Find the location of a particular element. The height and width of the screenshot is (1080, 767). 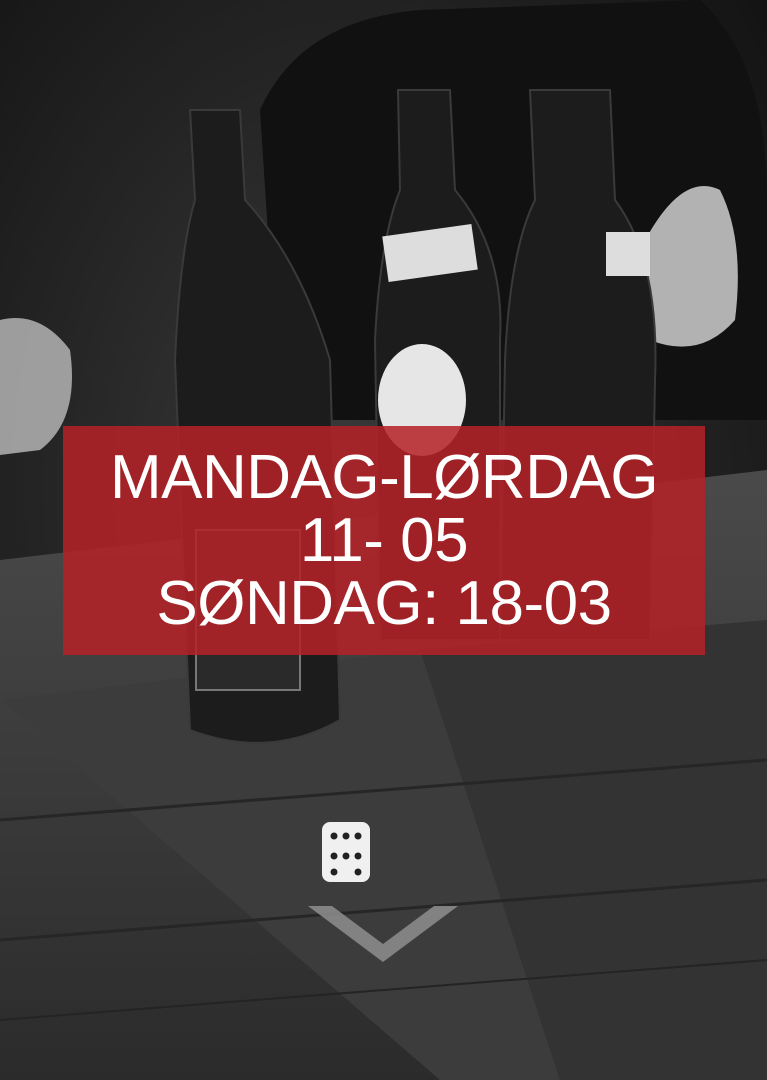

scroll-down-button is located at coordinates (383, 934).